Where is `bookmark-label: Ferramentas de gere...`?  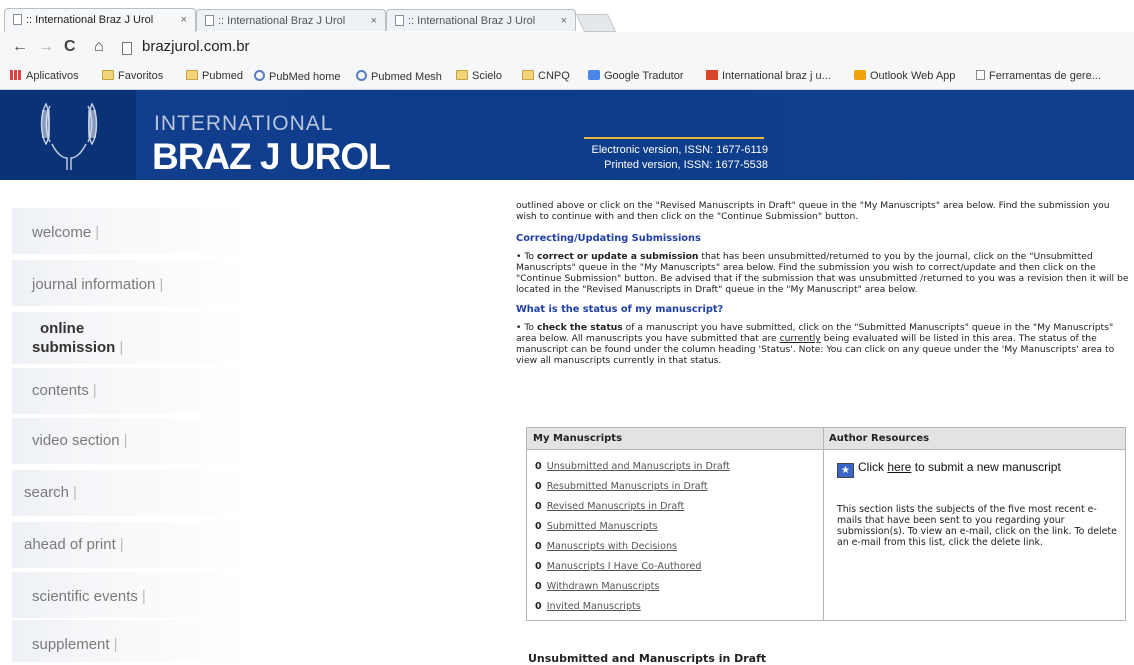
bookmark-label: Ferramentas de gere... is located at coordinates (1045, 76).